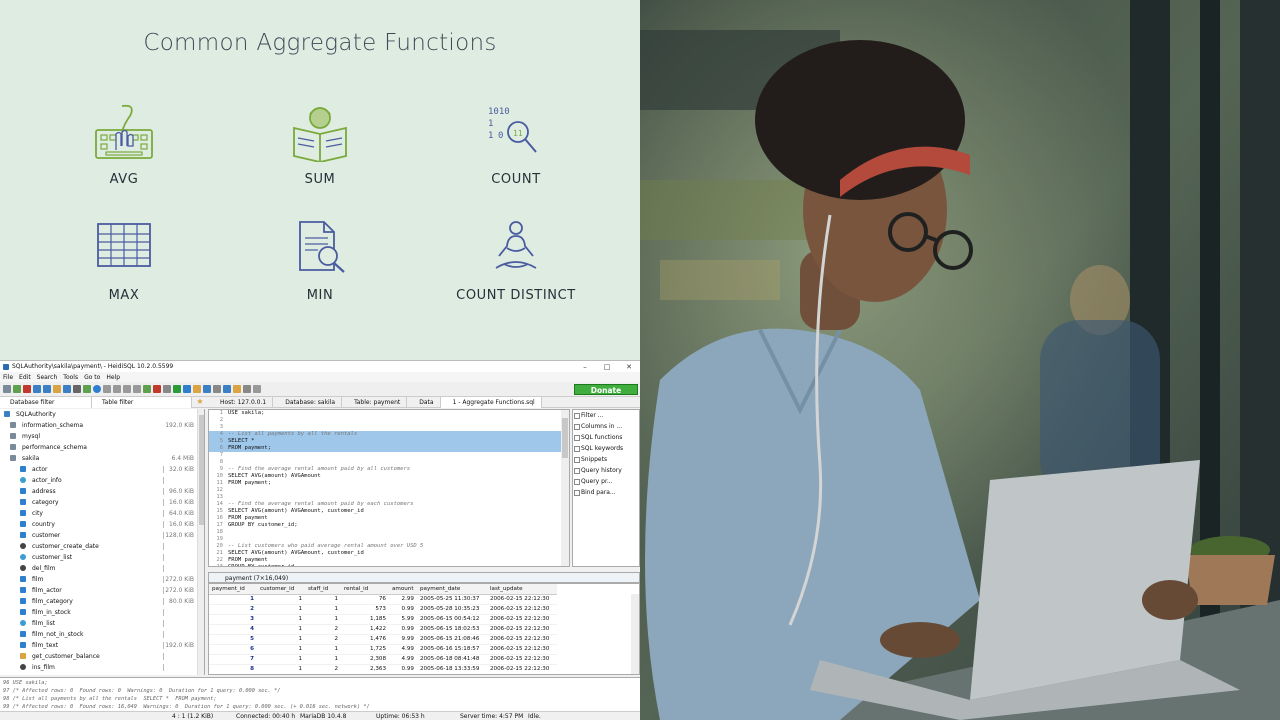  Describe the element at coordinates (452, 639) in the screenshot. I see `table-cell: 2005-06-15 21:08:46` at that location.